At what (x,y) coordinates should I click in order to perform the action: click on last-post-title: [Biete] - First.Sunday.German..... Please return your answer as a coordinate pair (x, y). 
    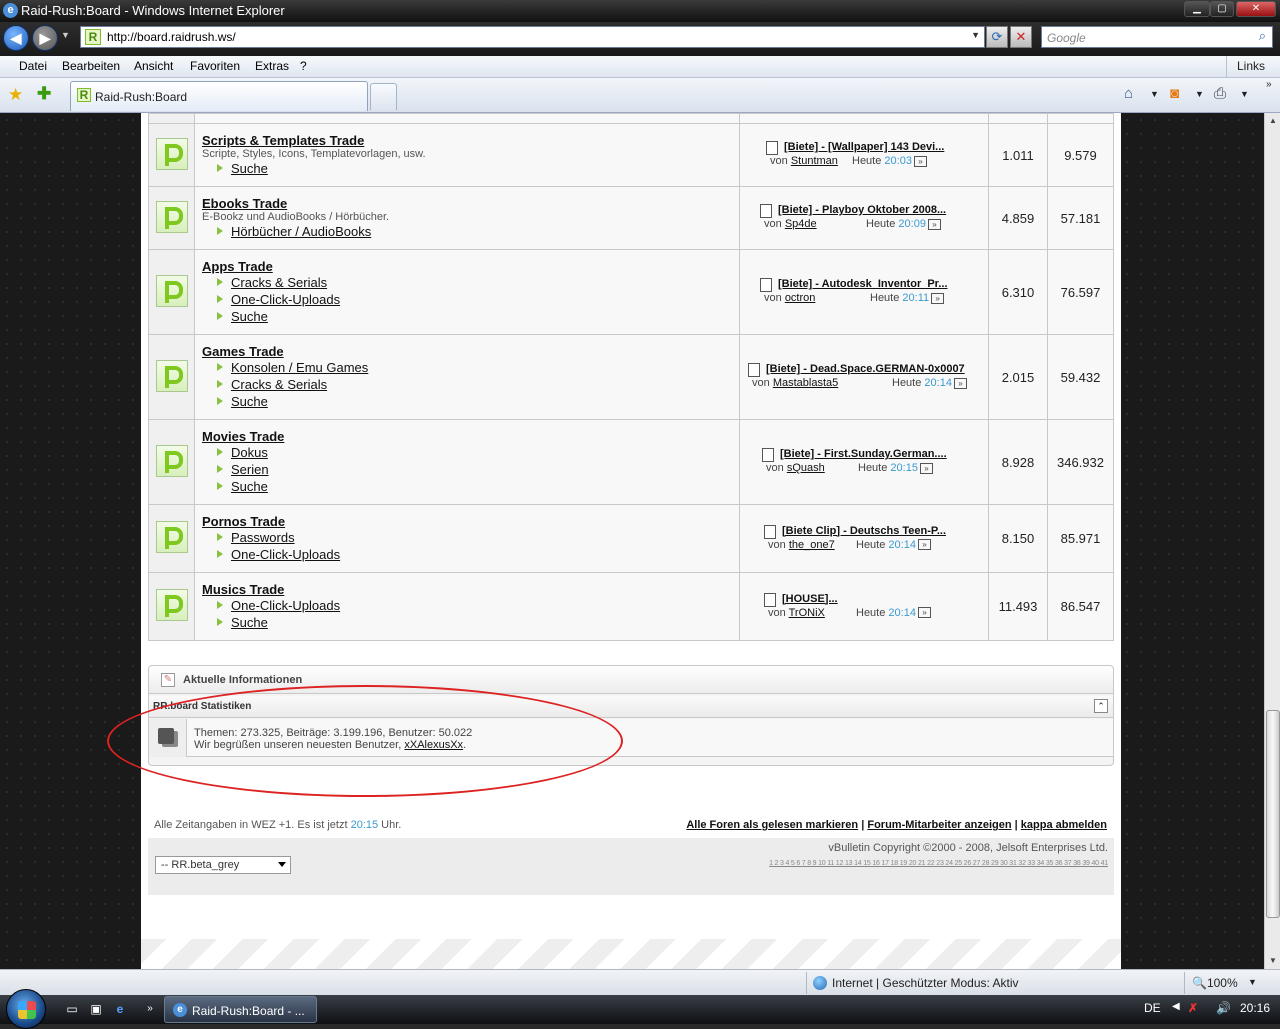
    Looking at the image, I should click on (863, 454).